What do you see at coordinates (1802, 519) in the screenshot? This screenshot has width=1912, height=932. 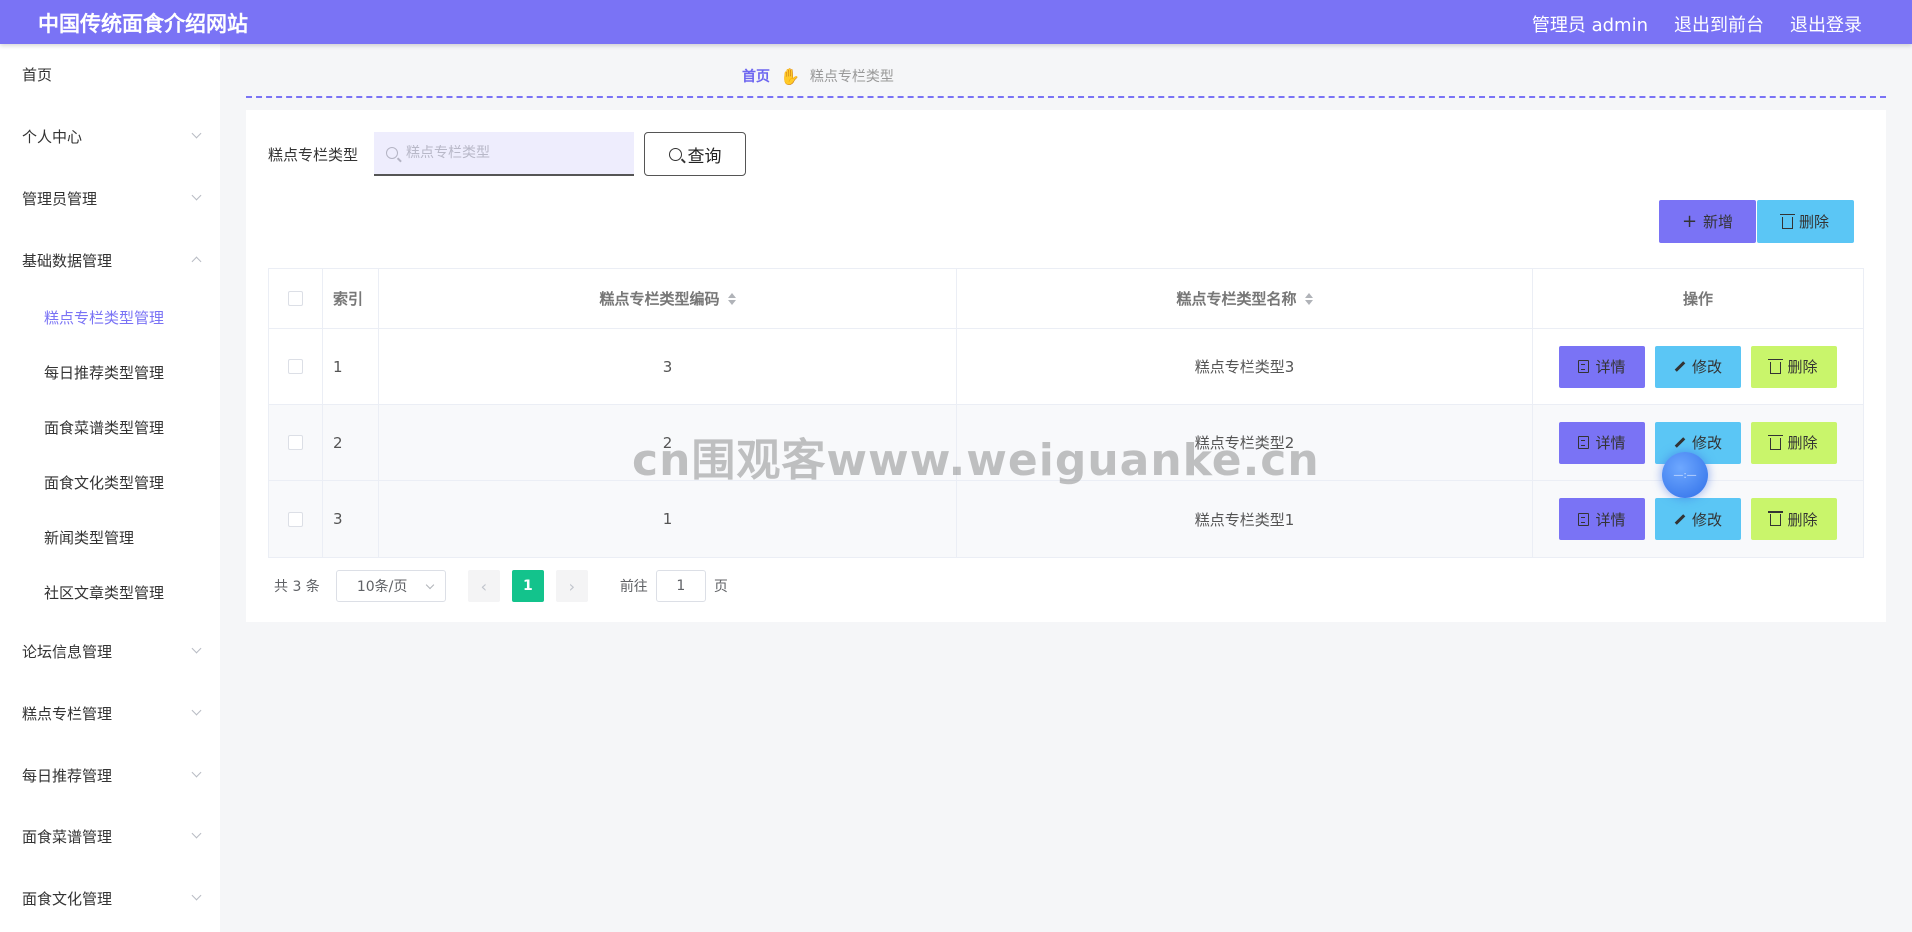 I see `delete-label: 删除` at bounding box center [1802, 519].